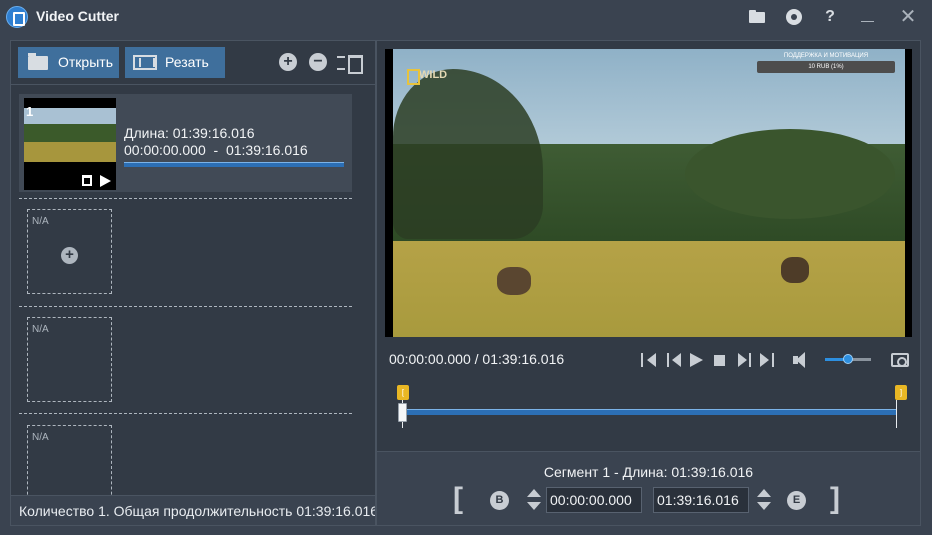  I want to click on stop-icon, so click(719, 360).